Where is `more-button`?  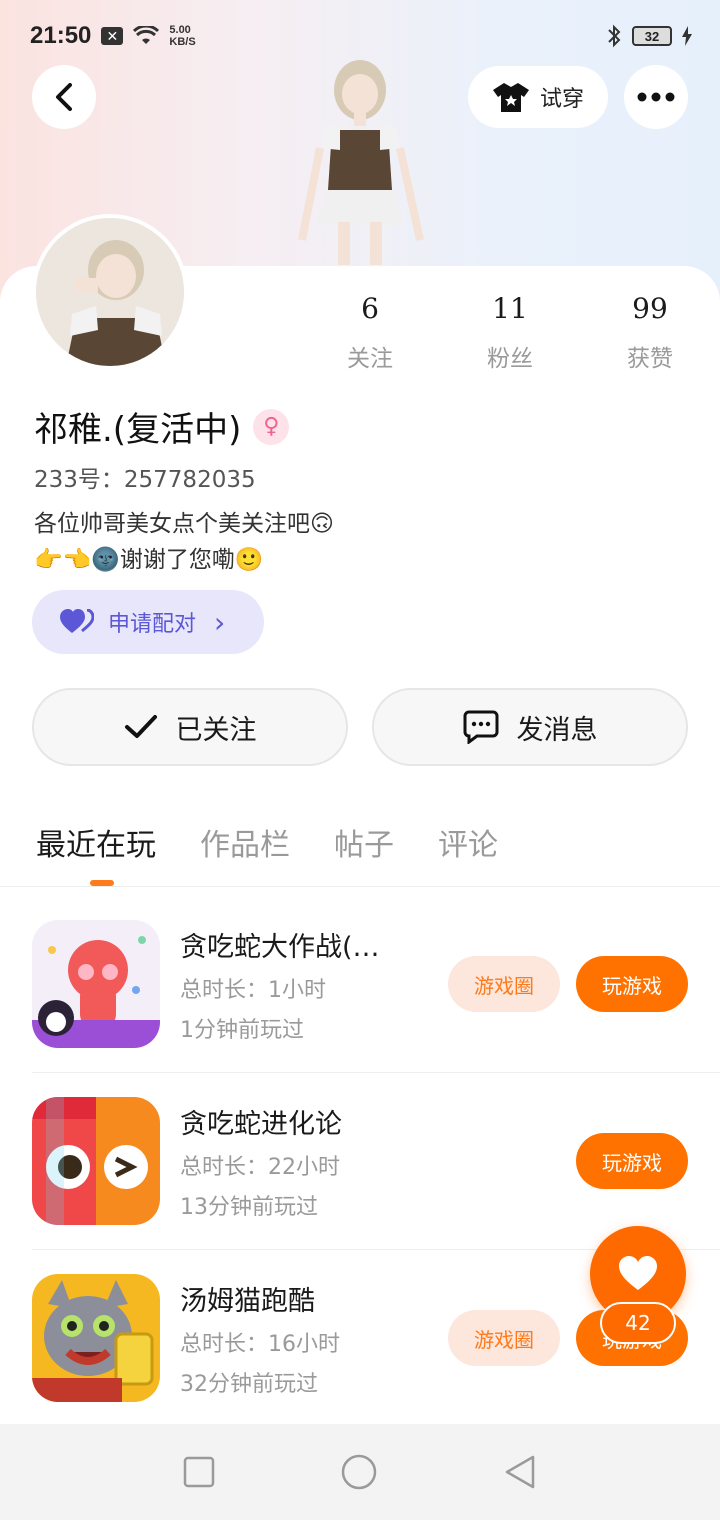
more-button is located at coordinates (656, 97).